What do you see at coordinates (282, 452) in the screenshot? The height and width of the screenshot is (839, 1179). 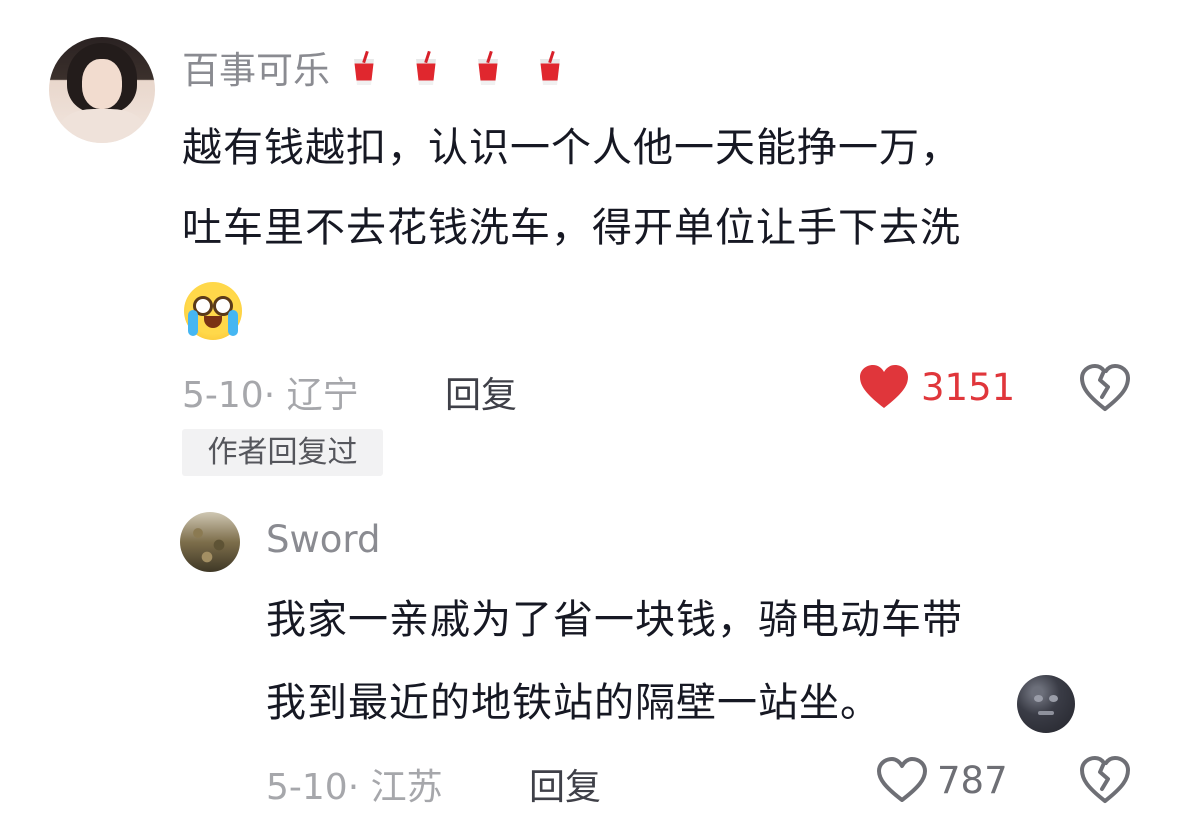 I see `author-replied-tag: 作者回复过` at bounding box center [282, 452].